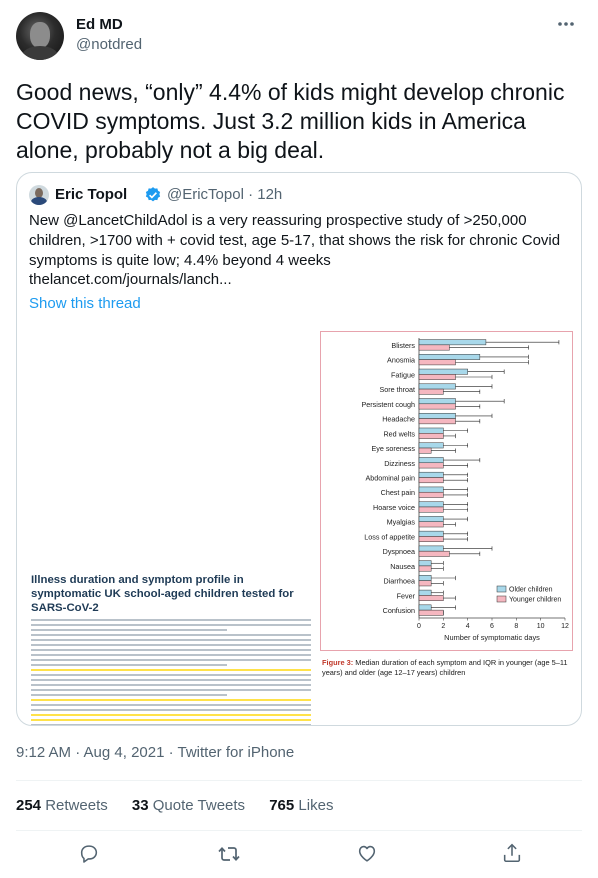 The width and height of the screenshot is (598, 878). Describe the element at coordinates (199, 805) in the screenshot. I see `quote-tweets-label: Quote Tweets` at that location.